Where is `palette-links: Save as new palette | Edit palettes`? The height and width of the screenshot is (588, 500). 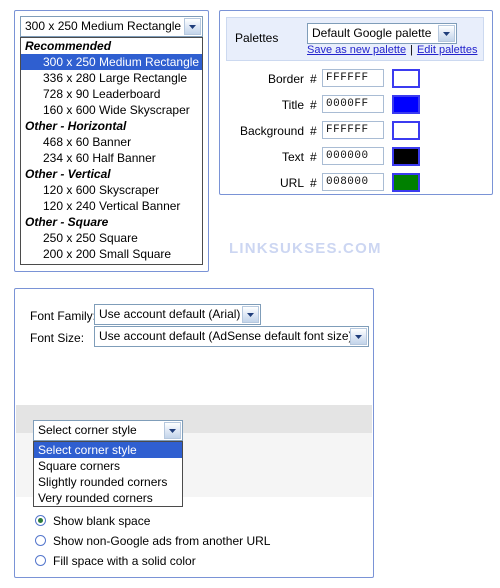
palette-links: Save as new palette | Edit palettes is located at coordinates (392, 50).